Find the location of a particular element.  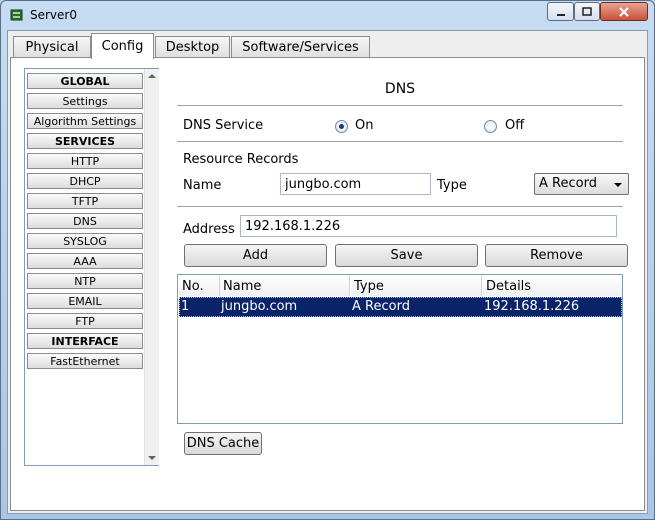

sidebar-scrollbar is located at coordinates (151, 267).